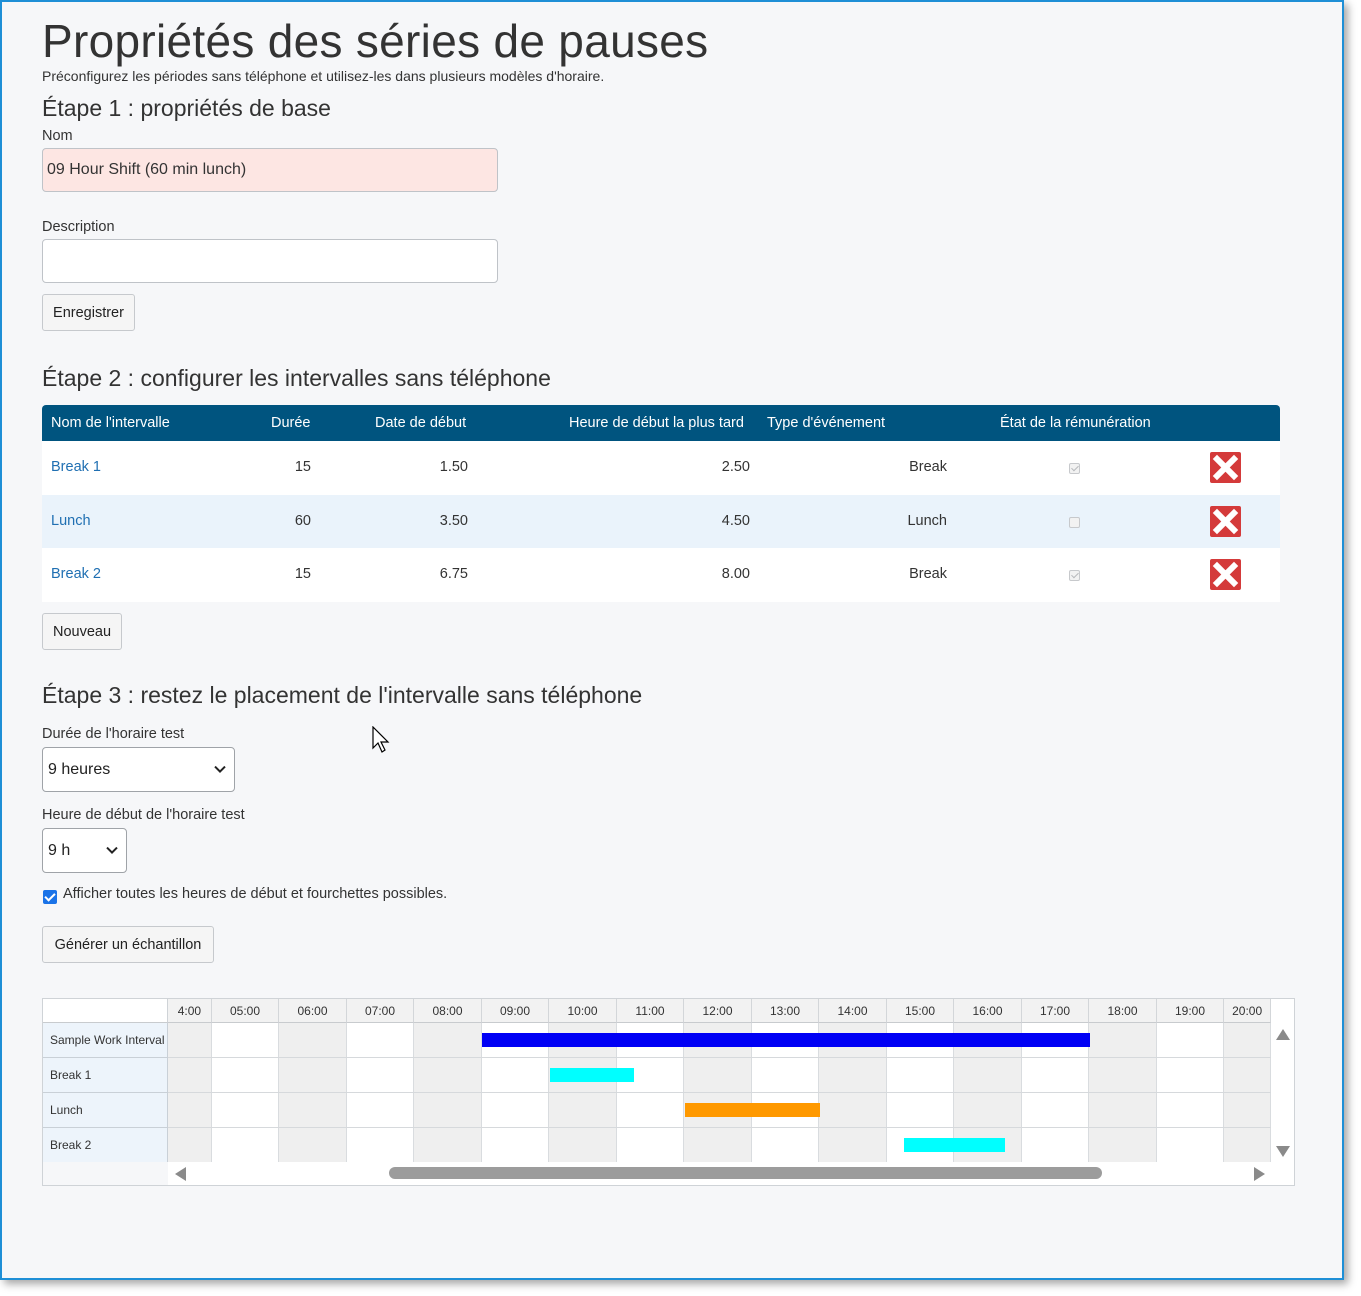 The height and width of the screenshot is (1296, 1361). Describe the element at coordinates (1190, 1011) in the screenshot. I see `gantt-hour-label: 19:00` at that location.